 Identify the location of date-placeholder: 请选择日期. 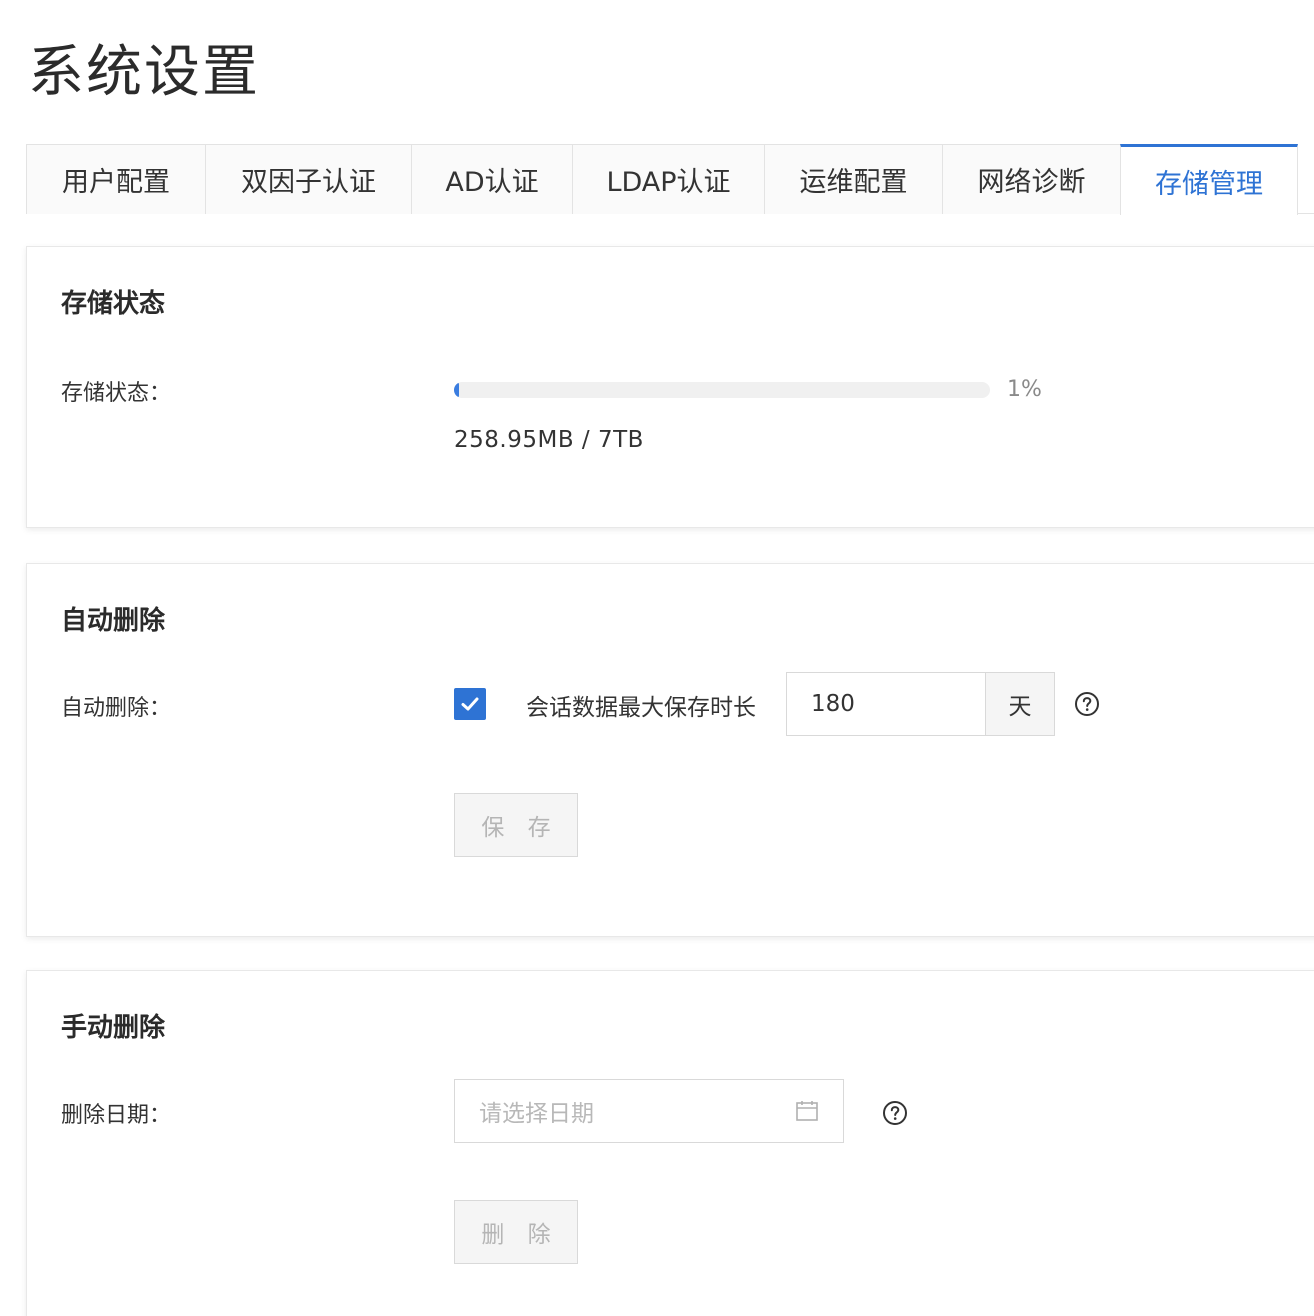
(536, 1114).